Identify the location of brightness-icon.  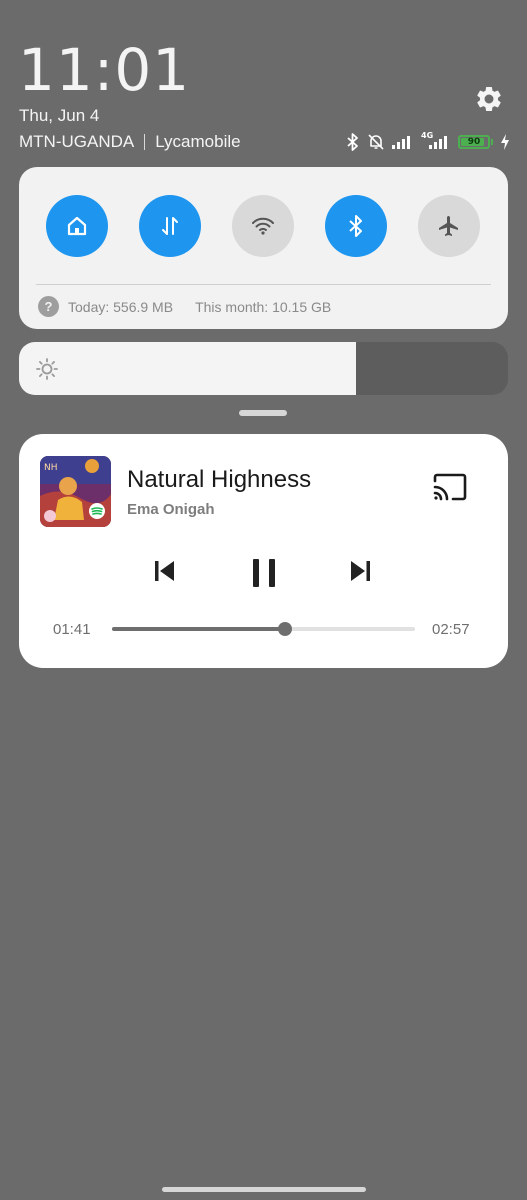
(47, 369).